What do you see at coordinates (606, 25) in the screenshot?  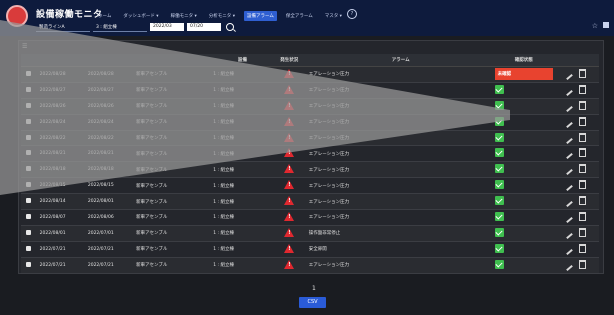 I see `grid-icon` at bounding box center [606, 25].